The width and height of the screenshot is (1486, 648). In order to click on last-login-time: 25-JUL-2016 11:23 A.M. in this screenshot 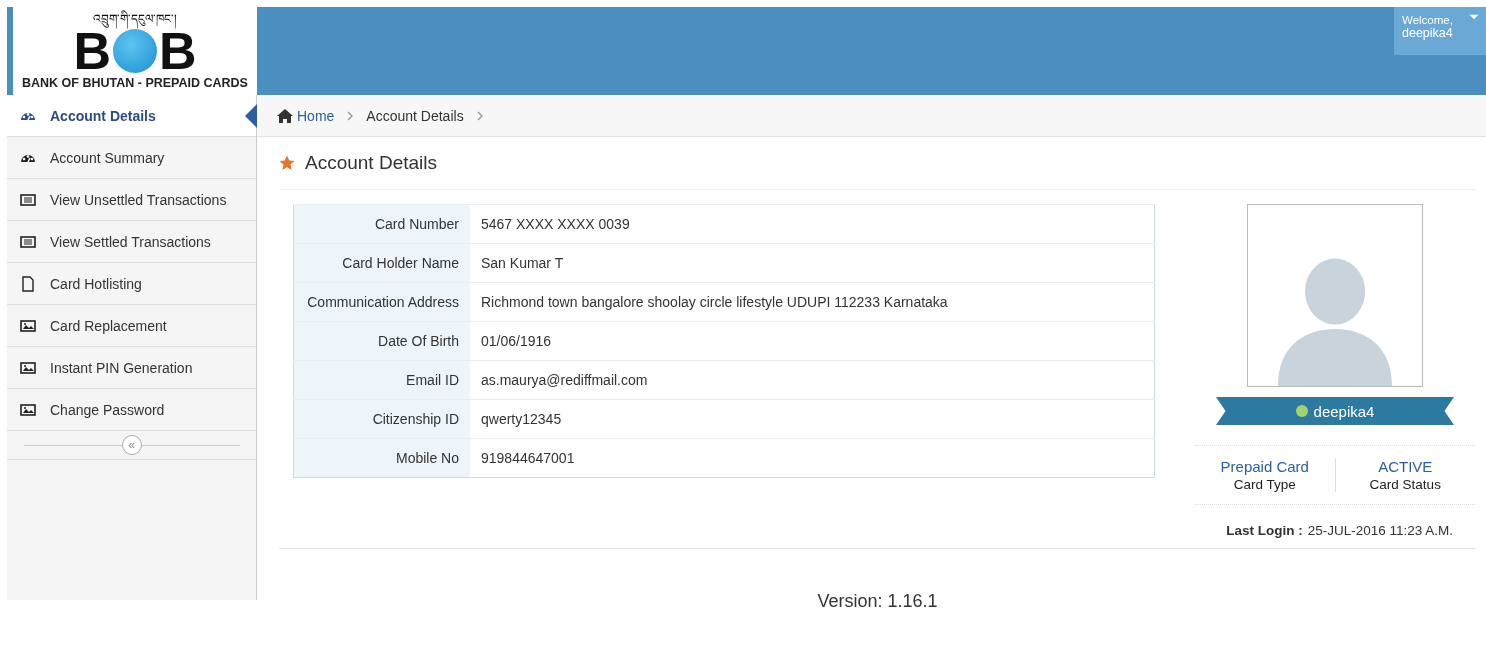, I will do `click(1380, 530)`.